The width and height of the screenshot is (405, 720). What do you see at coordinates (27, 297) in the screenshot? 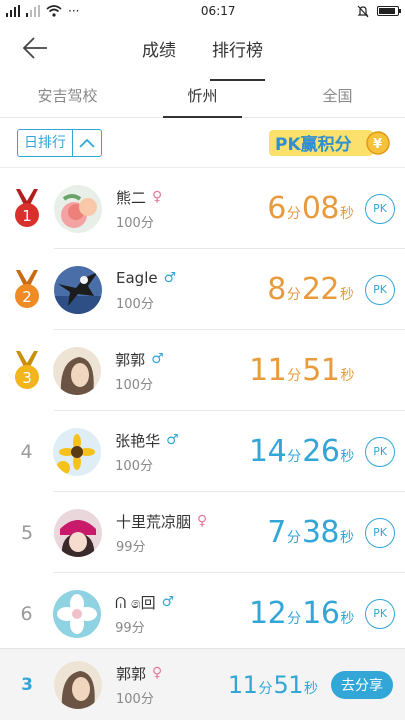
I see `svg-text: 2` at bounding box center [27, 297].